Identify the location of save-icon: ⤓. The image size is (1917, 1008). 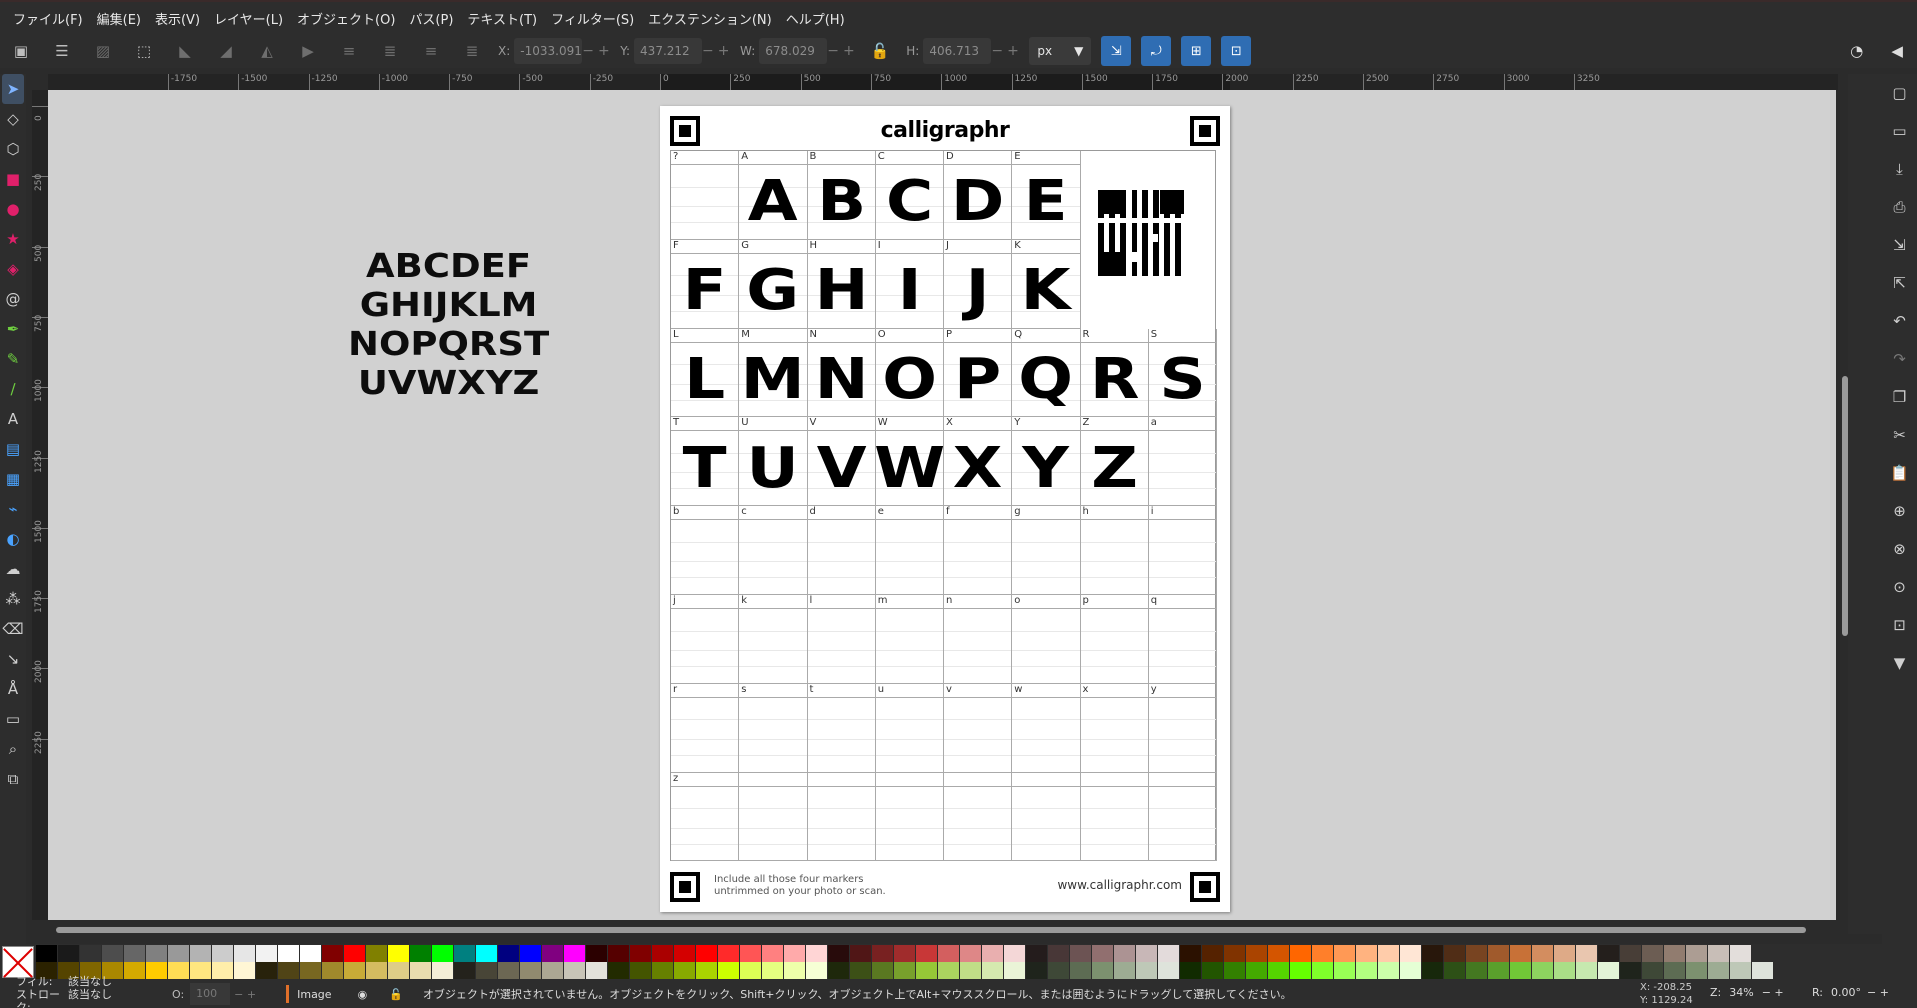
(1900, 169).